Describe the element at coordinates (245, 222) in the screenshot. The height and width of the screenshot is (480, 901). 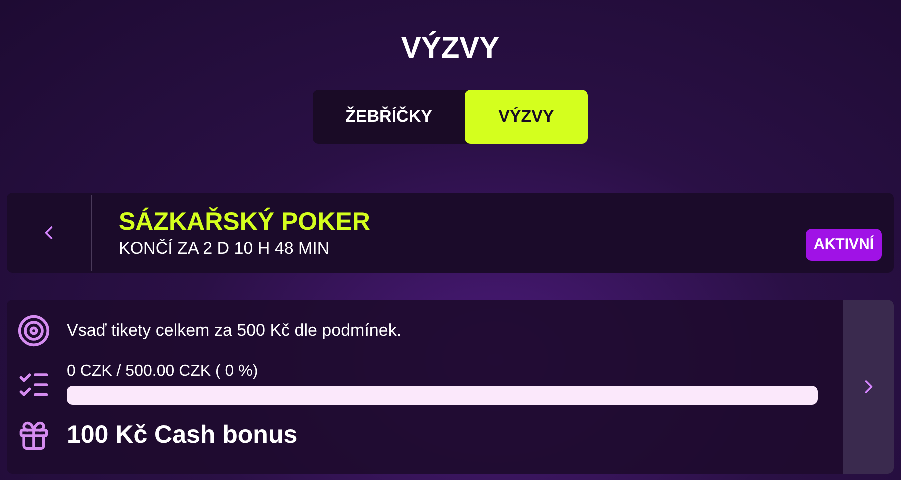
I see `challenge-name: SÁZKAŘSKÝ POKER` at that location.